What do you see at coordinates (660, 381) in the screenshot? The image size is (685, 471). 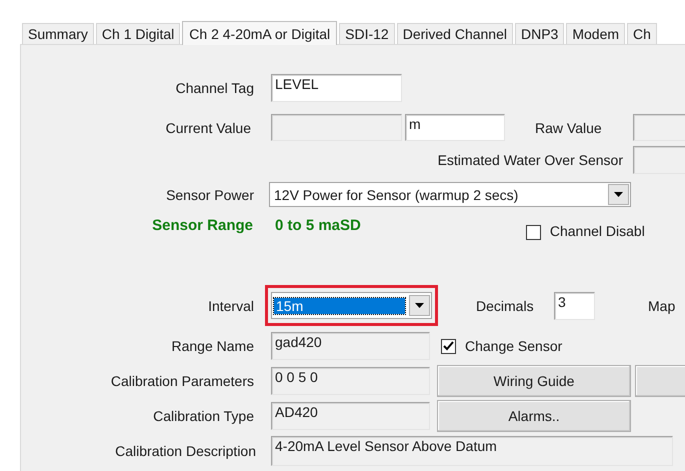 I see `button` at bounding box center [660, 381].